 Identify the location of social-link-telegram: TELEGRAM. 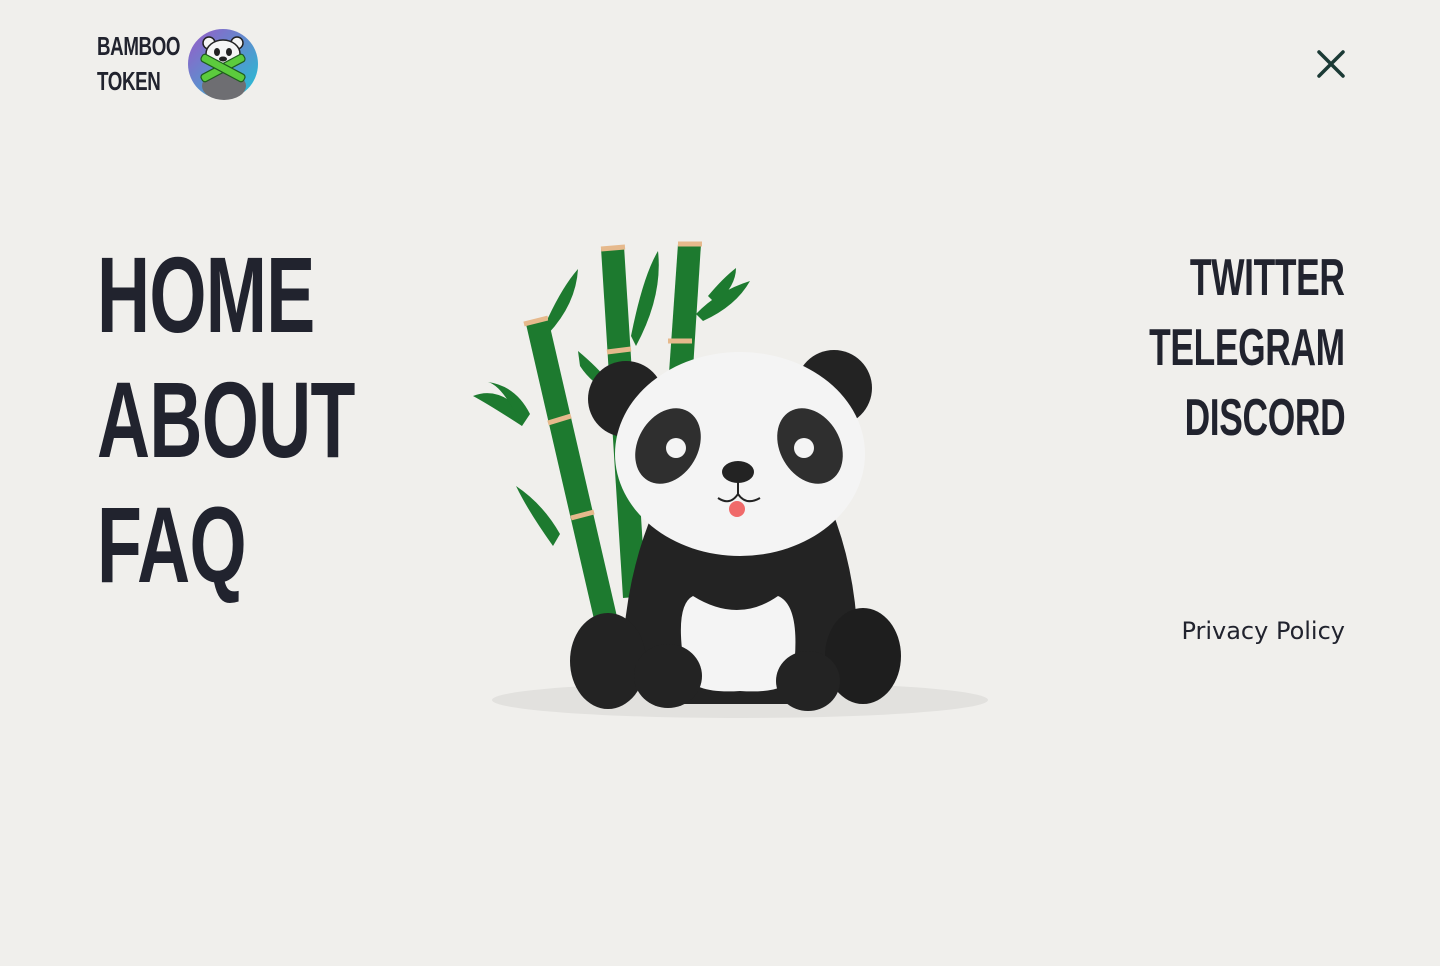
(1247, 348).